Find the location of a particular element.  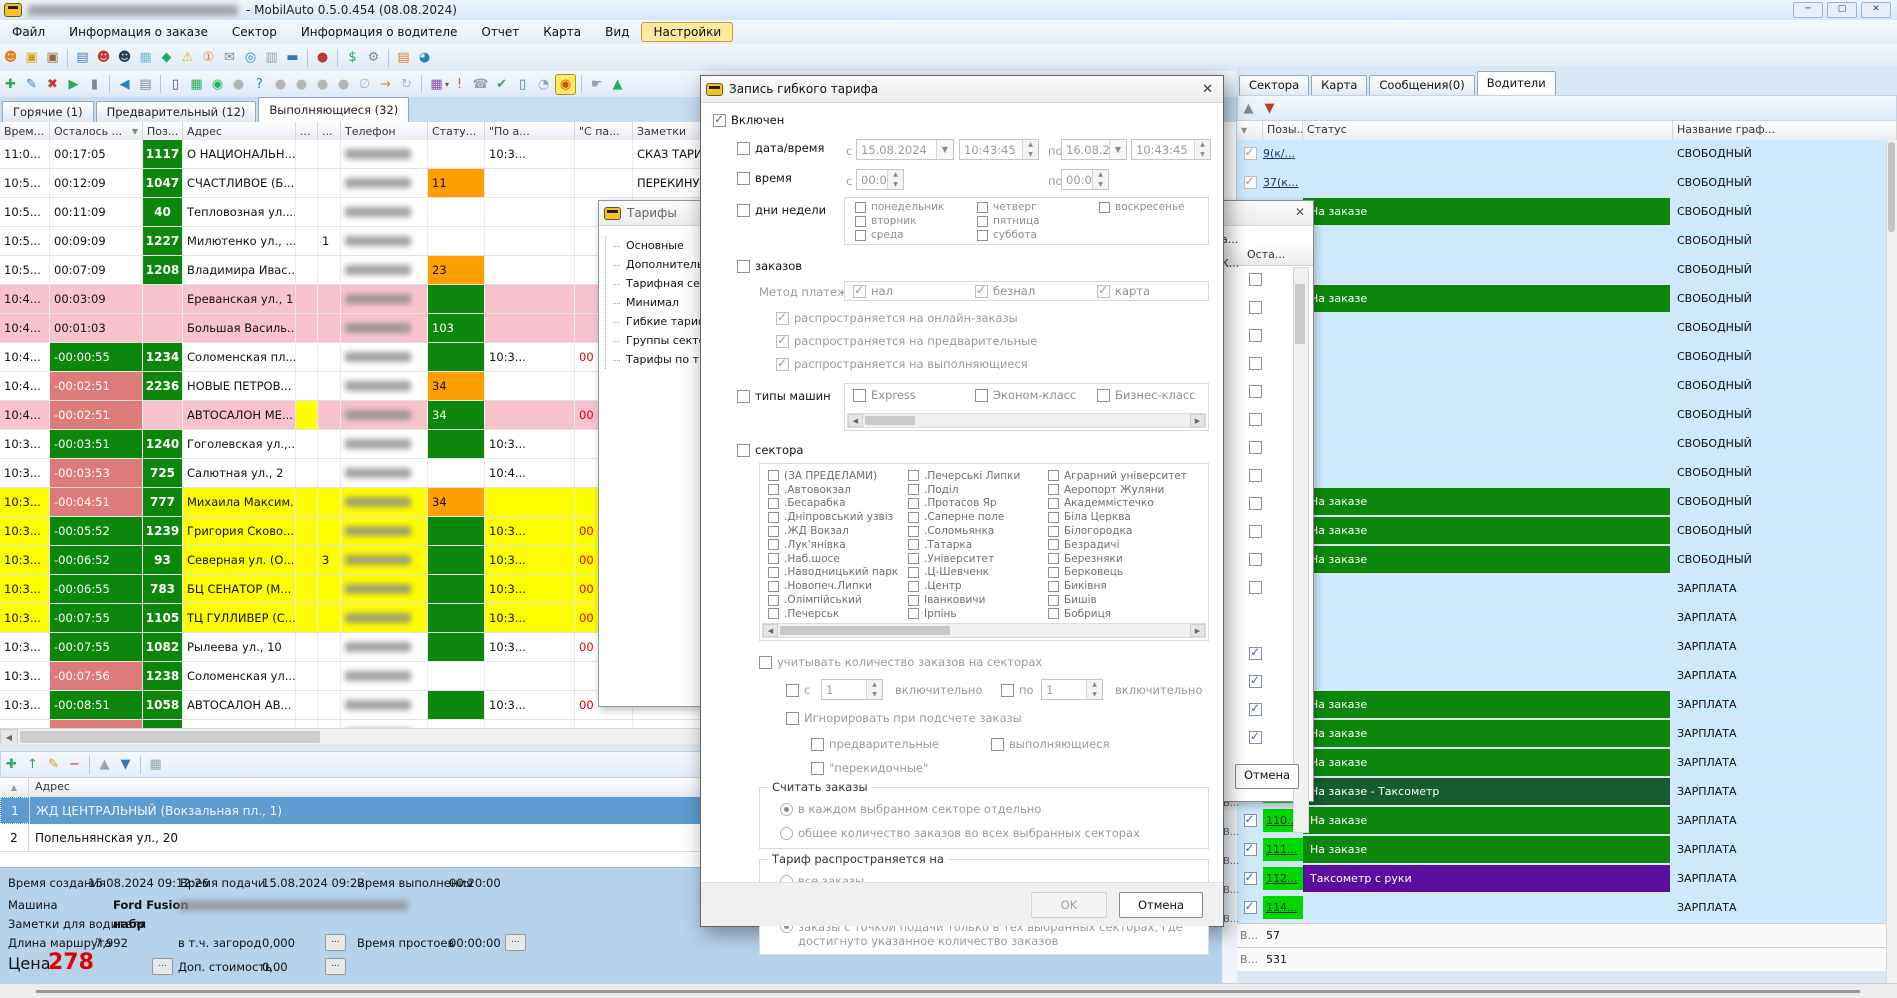

payment-нал: нал is located at coordinates (873, 290).